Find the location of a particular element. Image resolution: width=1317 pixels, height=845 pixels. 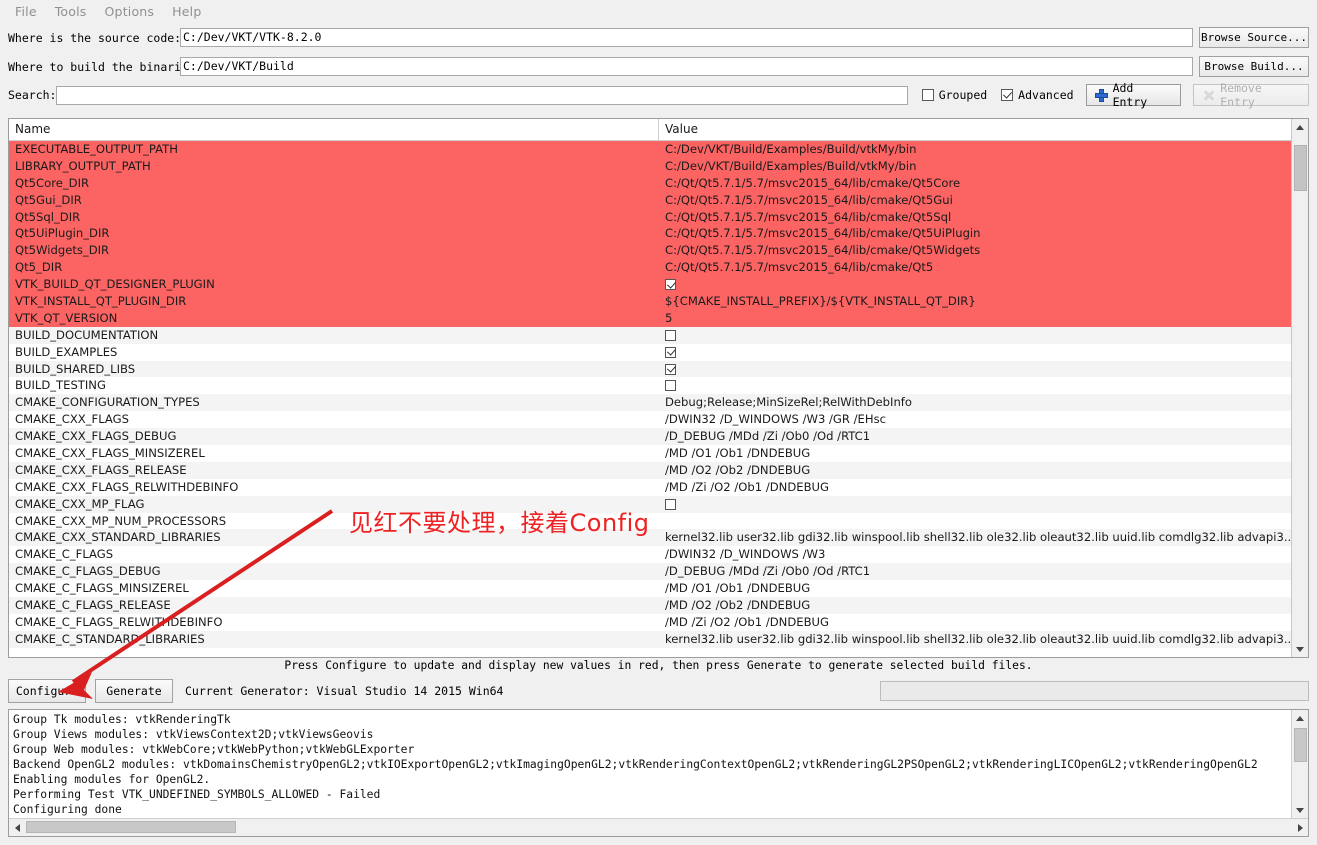

cache-variable-name: BUILD_EXAMPLES is located at coordinates (66, 351).